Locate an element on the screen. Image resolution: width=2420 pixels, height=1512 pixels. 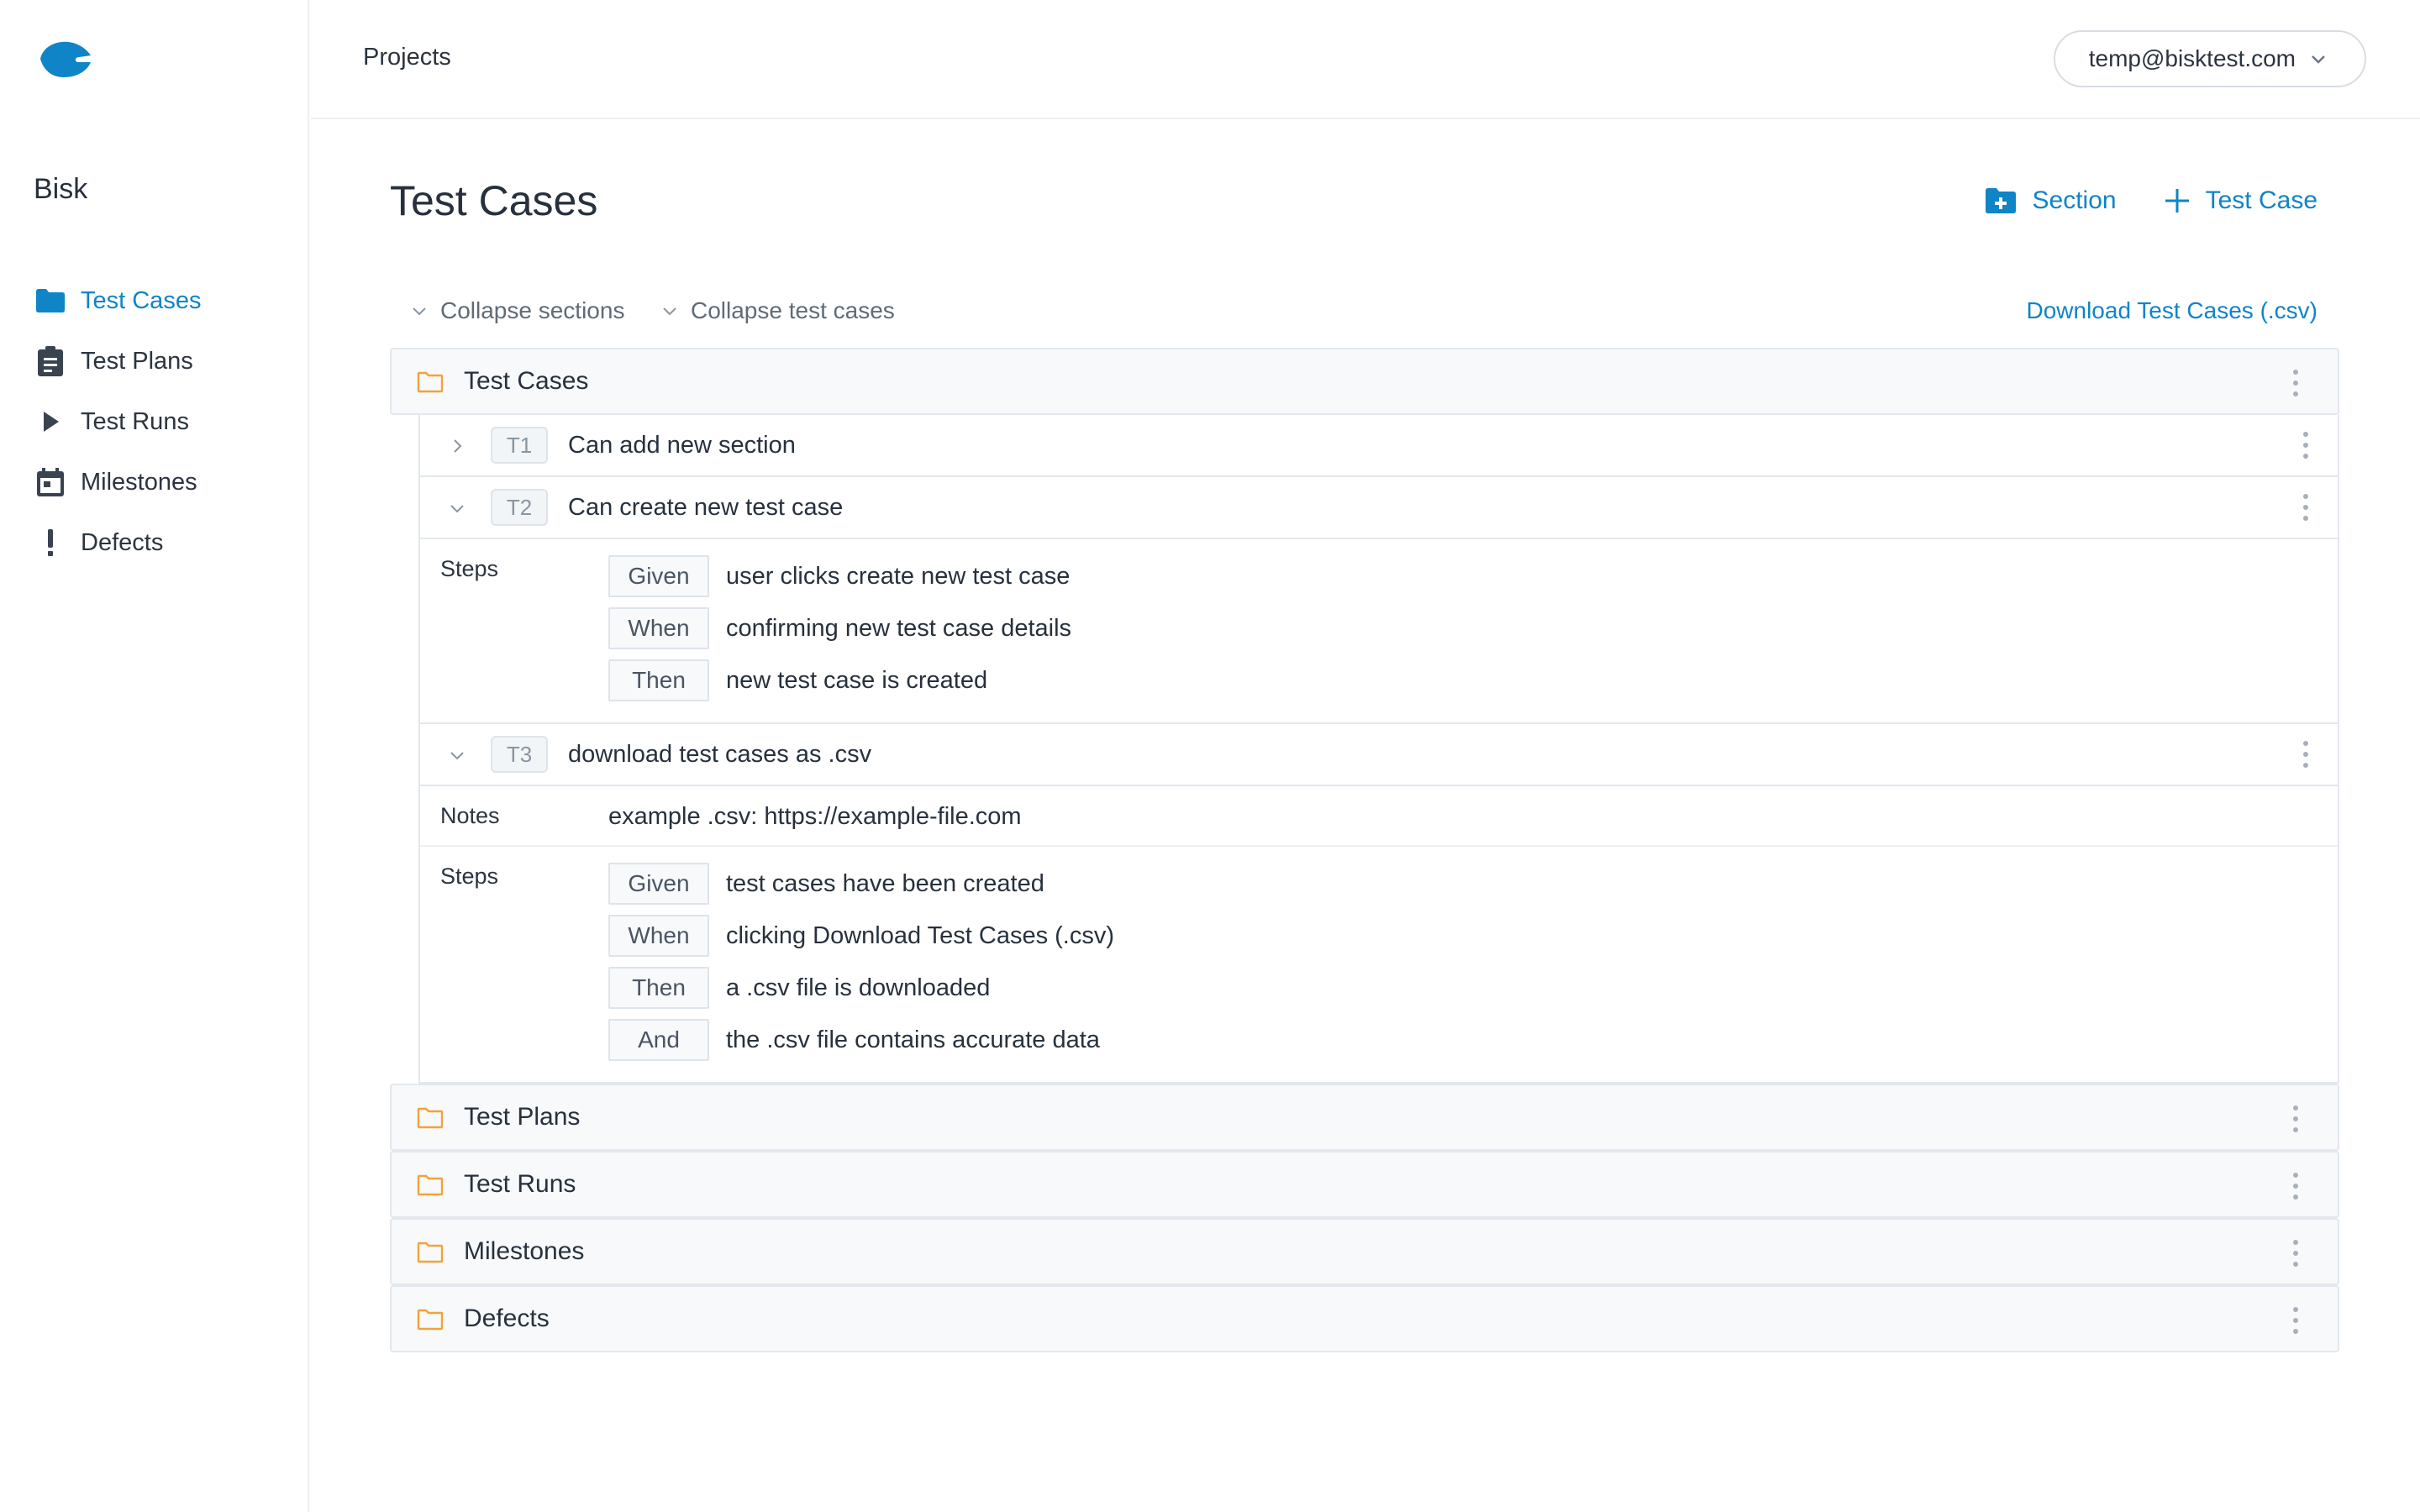
exclamation-icon is located at coordinates (51, 542).